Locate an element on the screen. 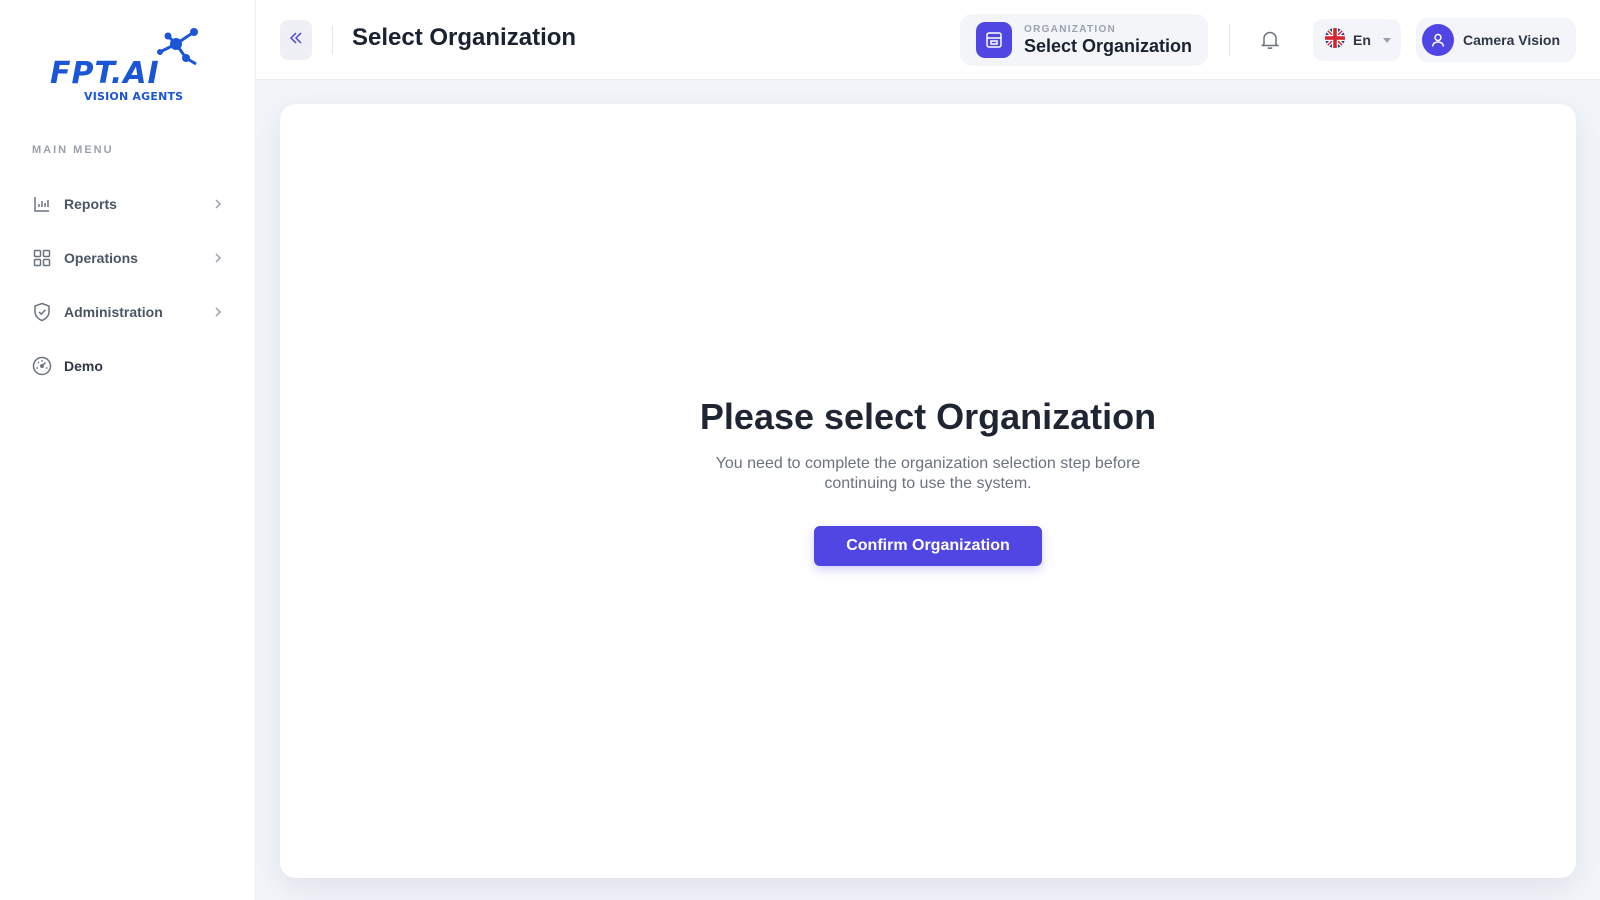  fpt-ai-logo: FPT.AI VISION AGENTS is located at coordinates (128, 66).